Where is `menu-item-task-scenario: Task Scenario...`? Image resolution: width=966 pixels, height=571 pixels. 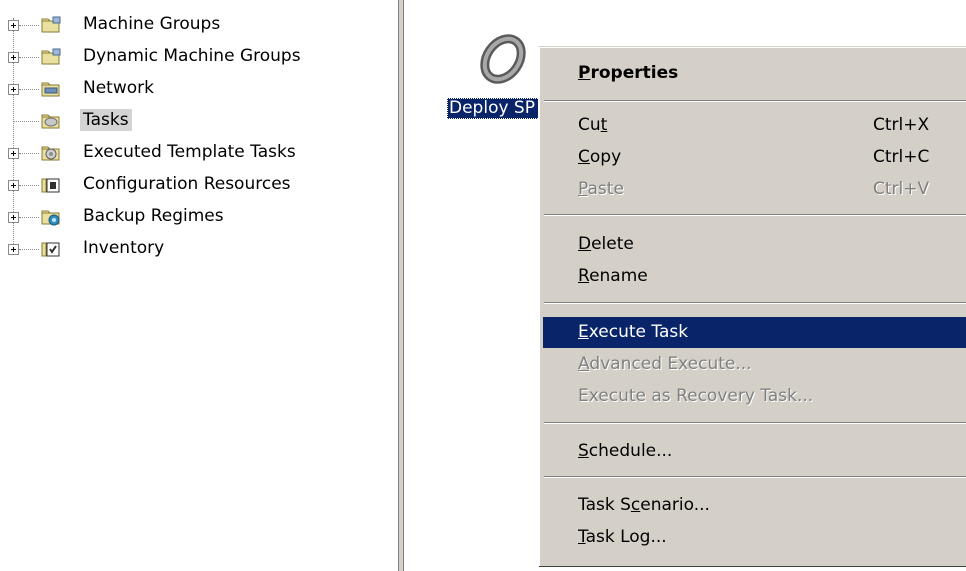
menu-item-task-scenario: Task Scenario... is located at coordinates (754, 505).